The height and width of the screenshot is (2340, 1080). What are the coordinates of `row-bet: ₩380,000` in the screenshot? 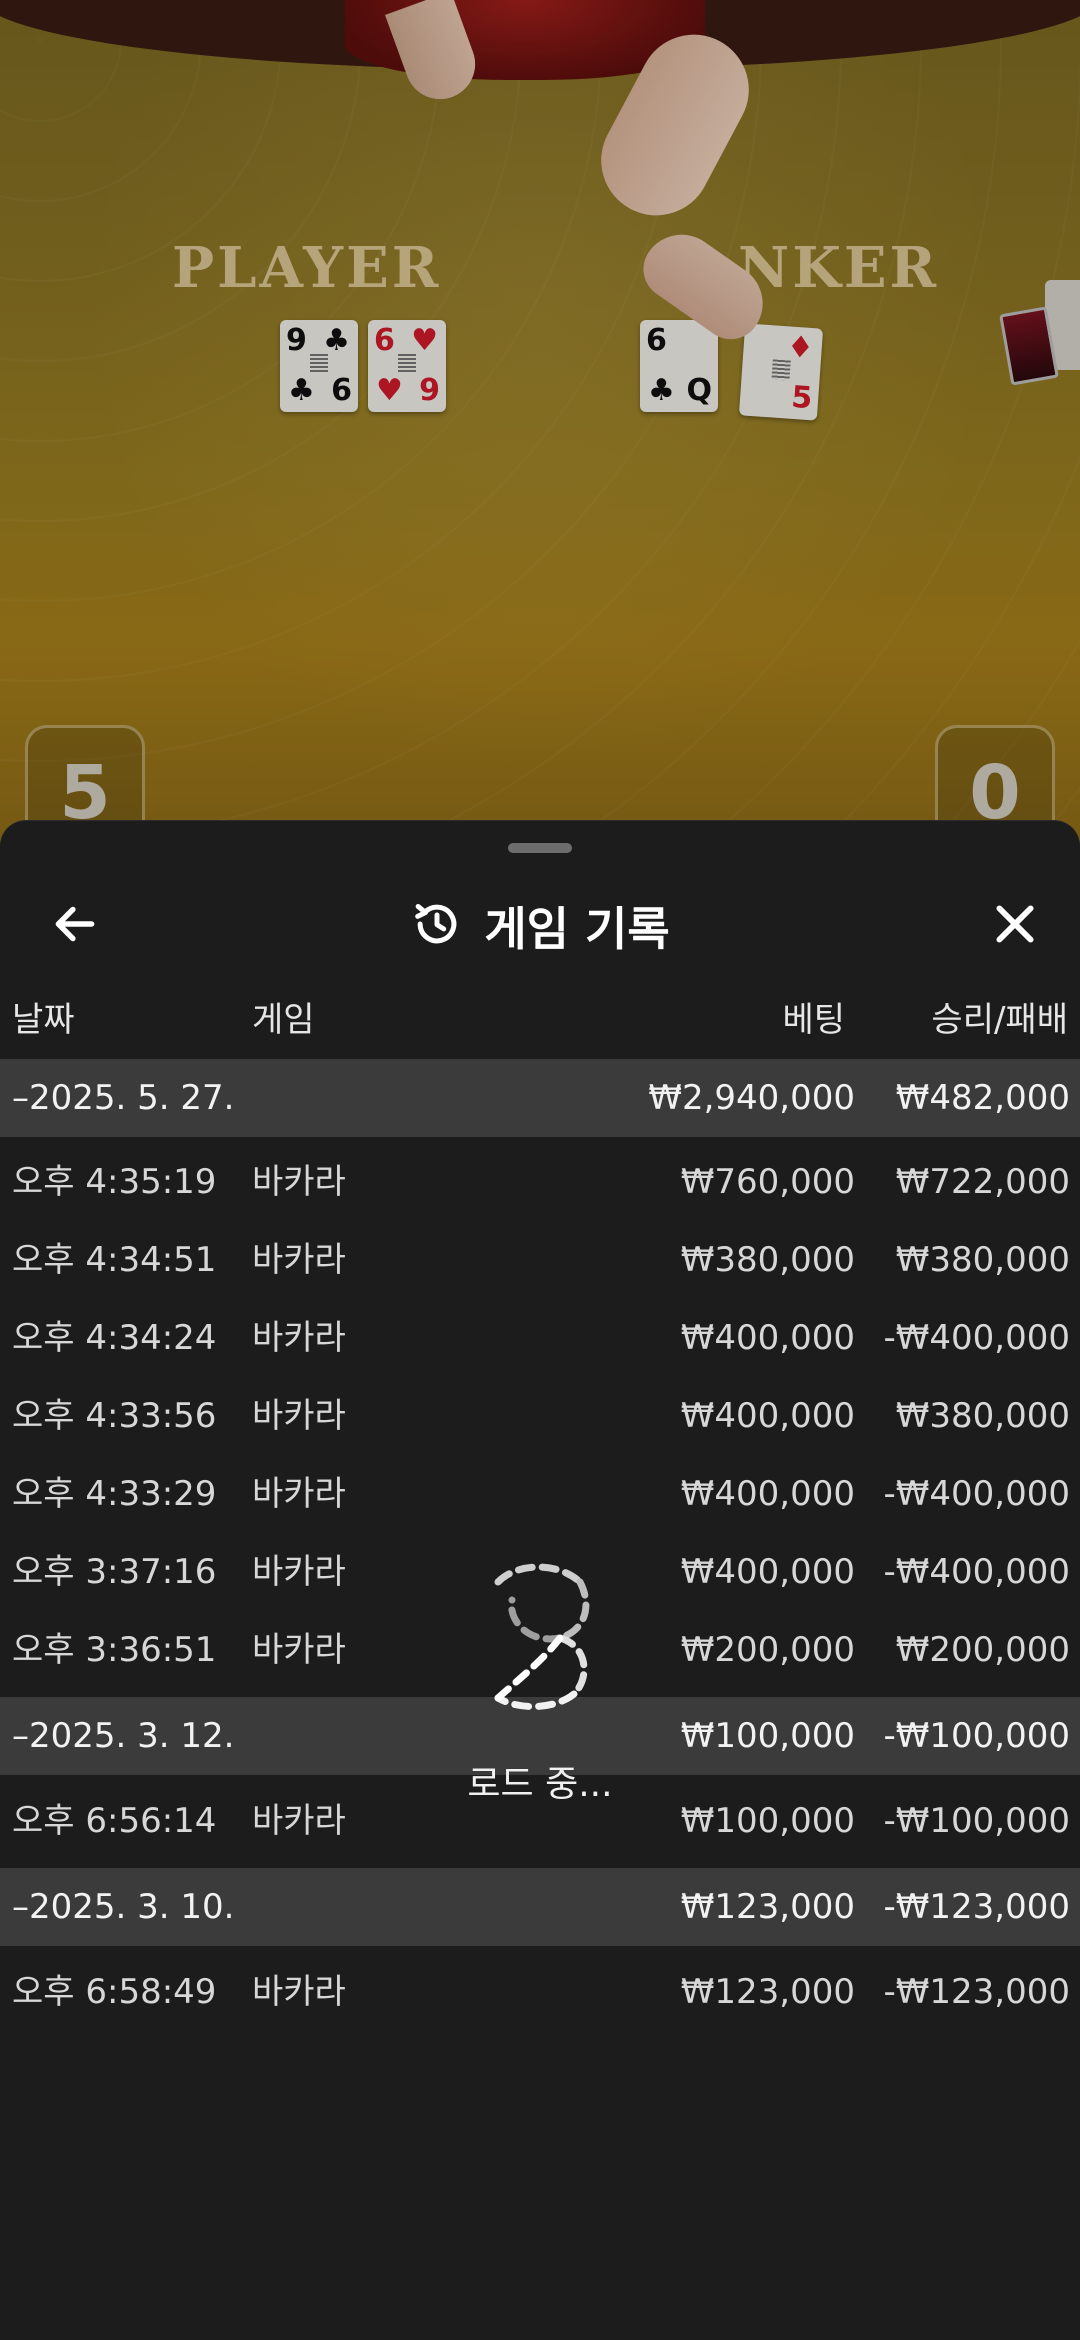 It's located at (767, 1260).